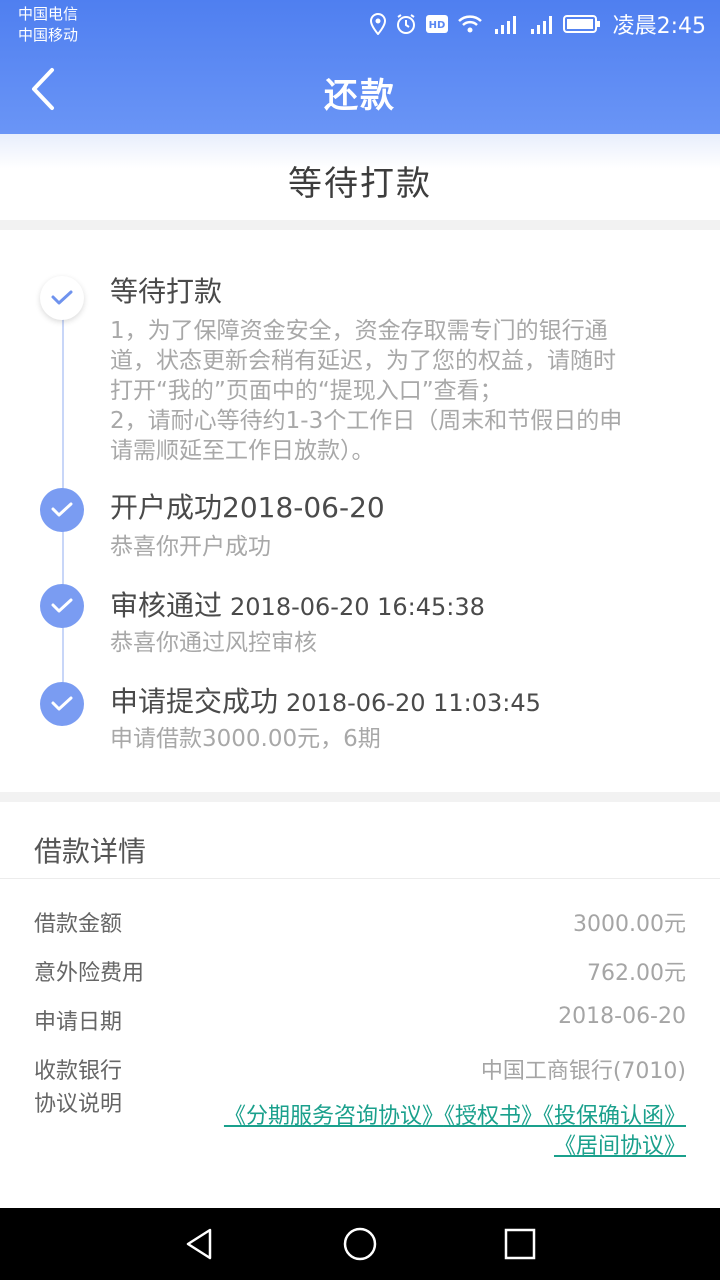  I want to click on timeline-step-title: 审核通过 2018-06-20 16:45:38, so click(297, 604).